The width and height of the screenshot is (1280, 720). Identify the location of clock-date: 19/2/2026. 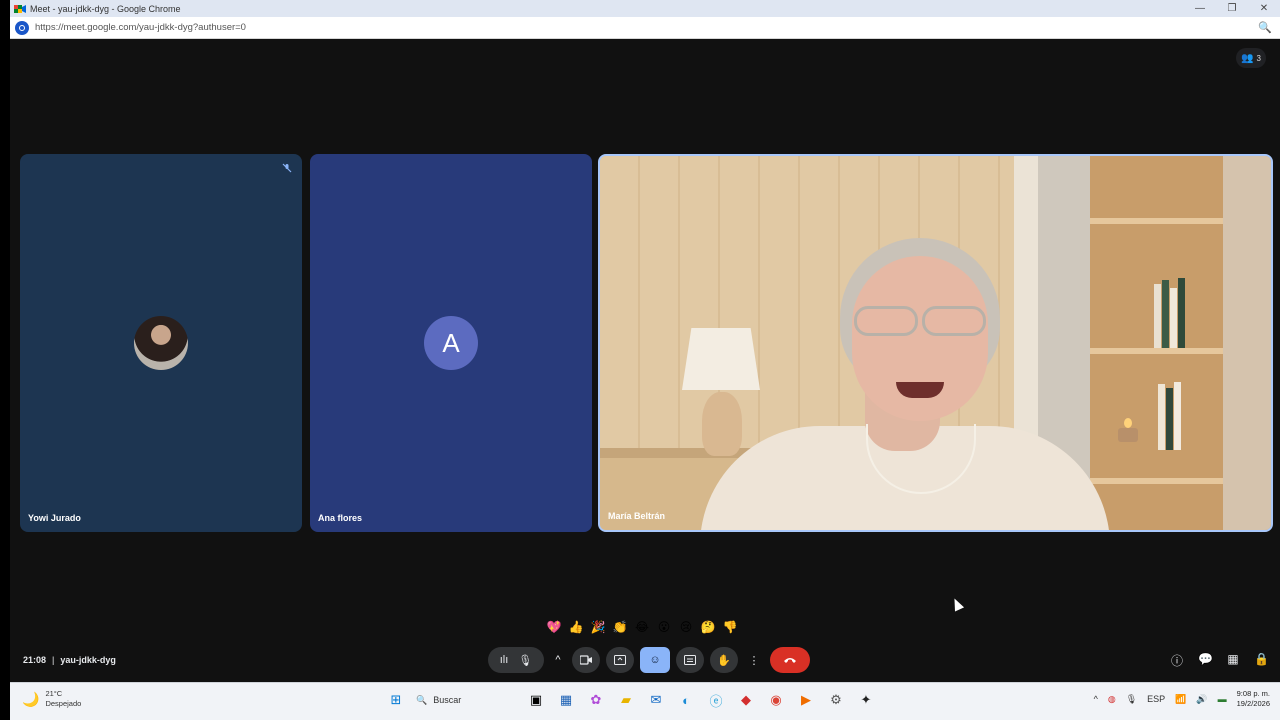
(1253, 703).